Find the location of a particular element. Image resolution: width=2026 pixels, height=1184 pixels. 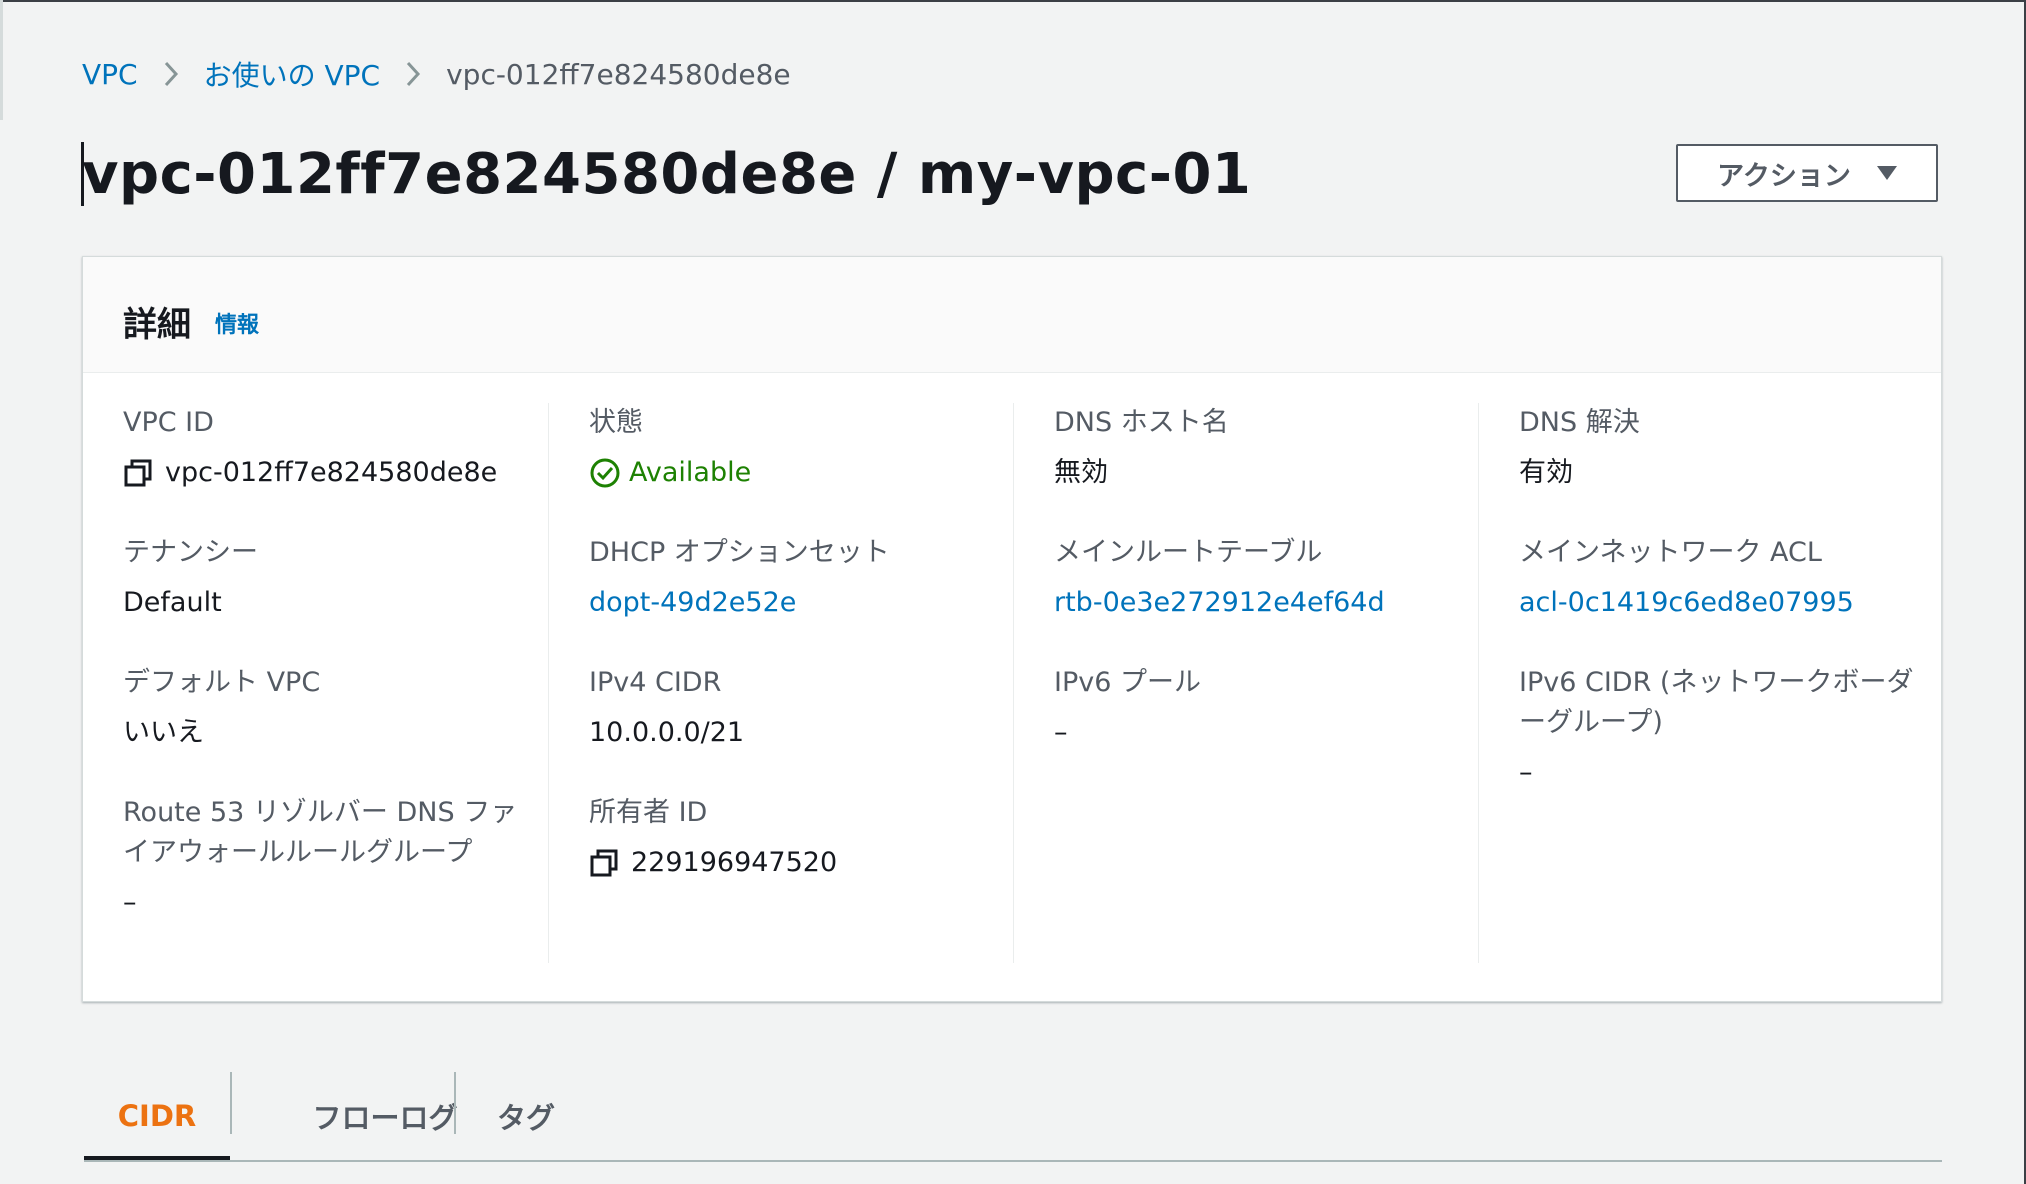

main-route-table-link: rtb-0e3e272912e4ef64d is located at coordinates (1264, 603).